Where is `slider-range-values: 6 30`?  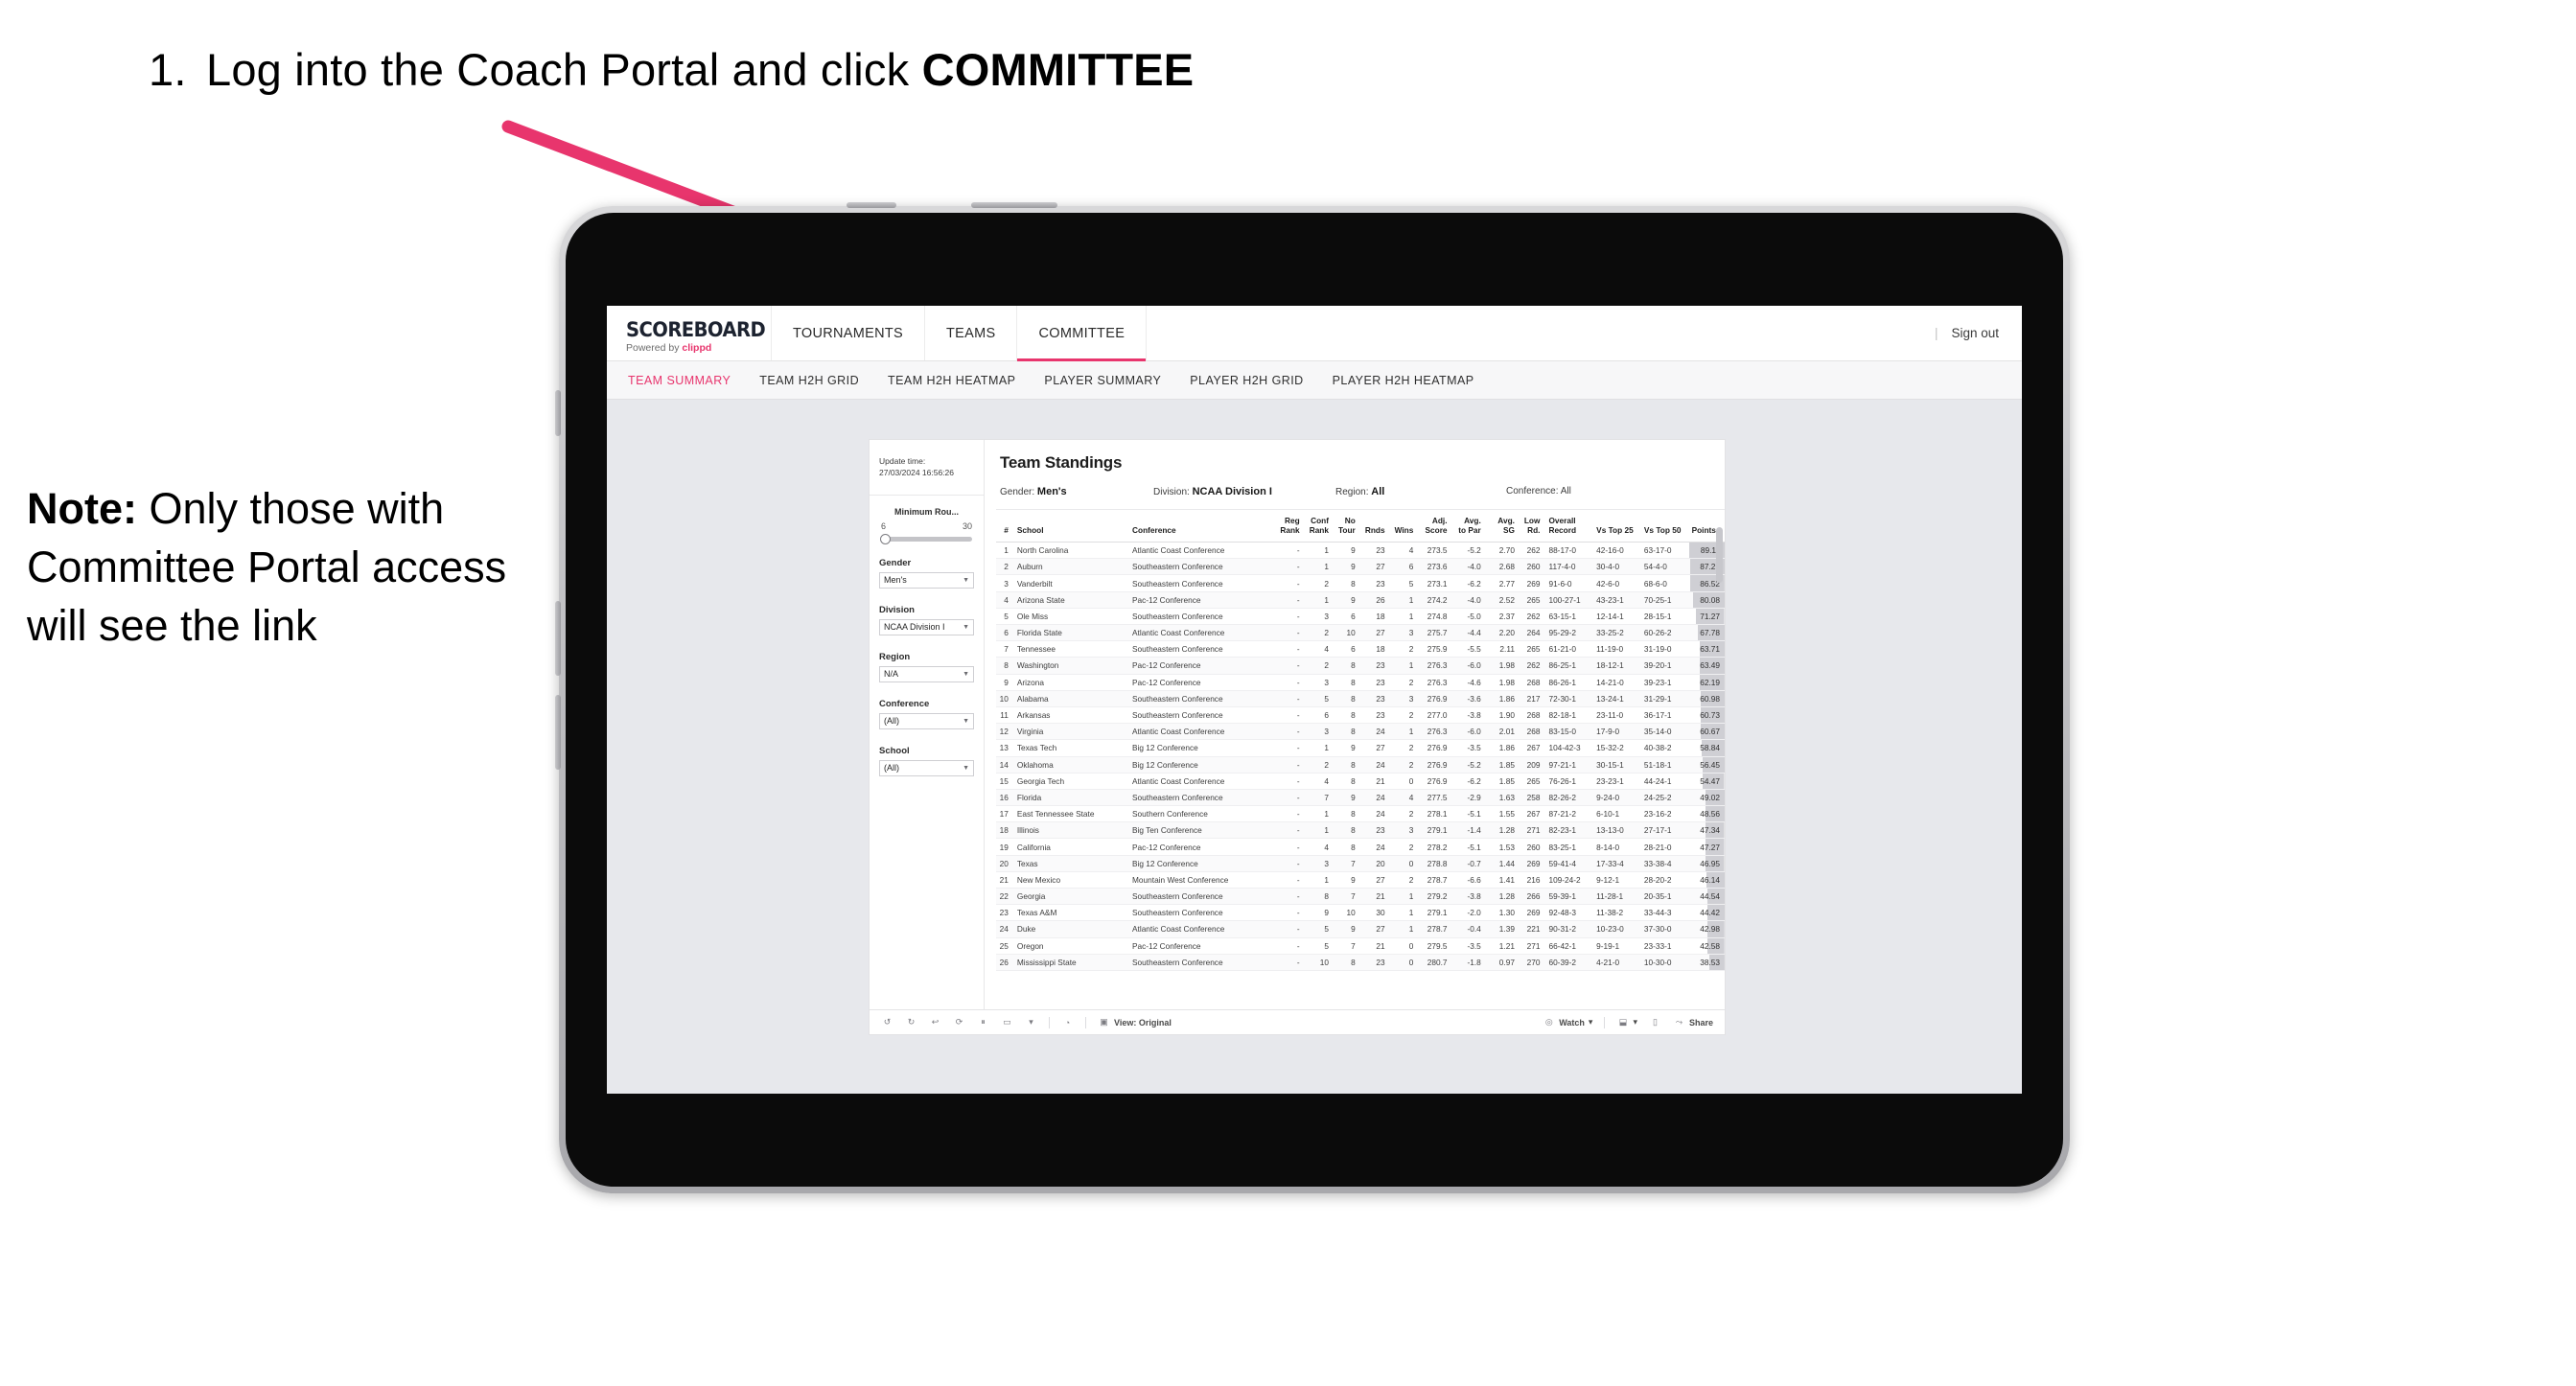 slider-range-values: 6 30 is located at coordinates (927, 526).